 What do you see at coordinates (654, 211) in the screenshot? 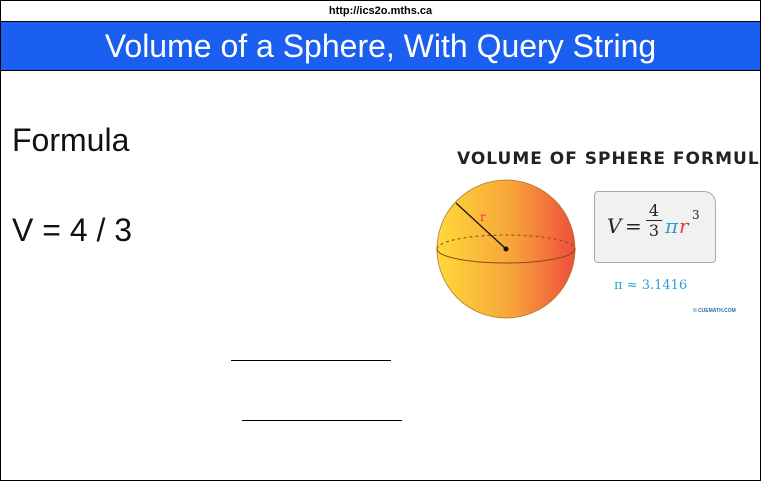
I see `formula-numerator: 4` at bounding box center [654, 211].